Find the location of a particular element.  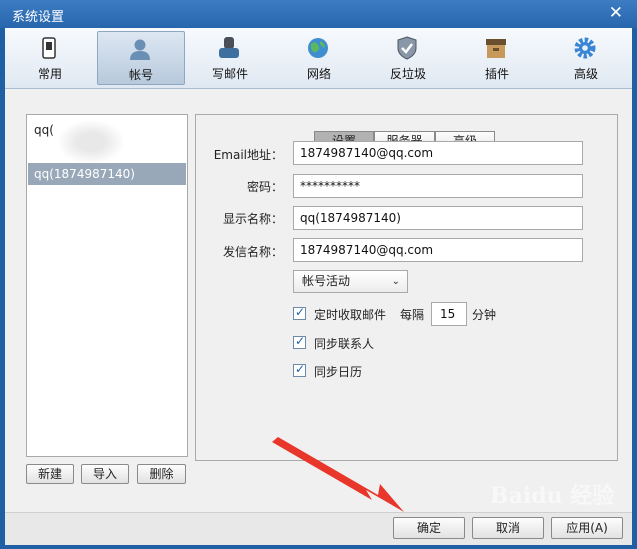

watermark: Baidu 经验 is located at coordinates (552, 496).